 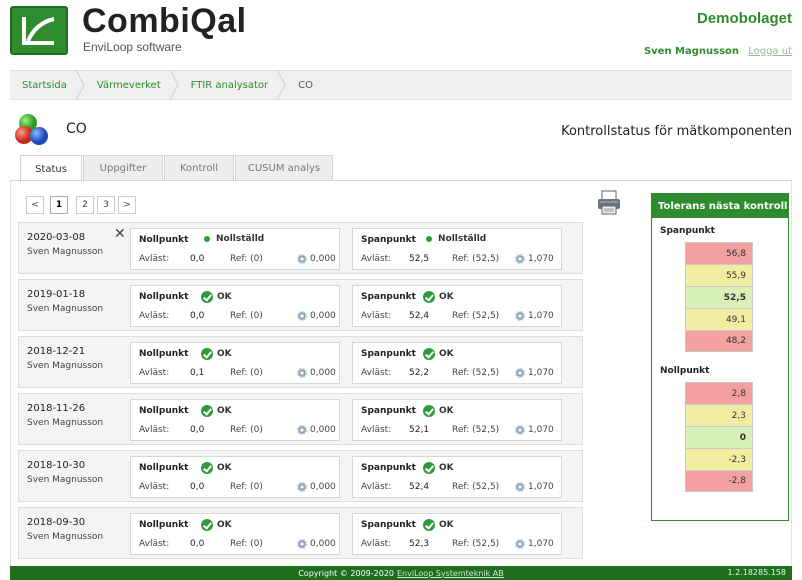 What do you see at coordinates (127, 205) in the screenshot?
I see `next-page-button: >` at bounding box center [127, 205].